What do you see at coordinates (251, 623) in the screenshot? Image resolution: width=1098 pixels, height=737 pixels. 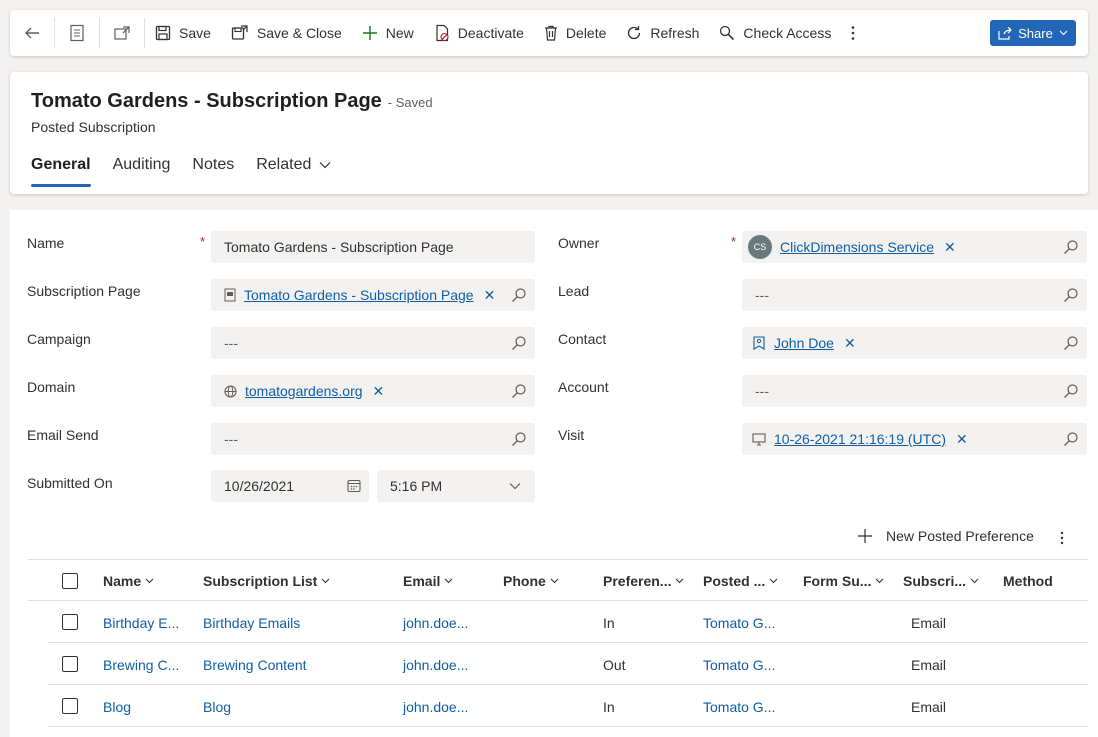 I see `cell-subscription-list: Birthday Emails` at bounding box center [251, 623].